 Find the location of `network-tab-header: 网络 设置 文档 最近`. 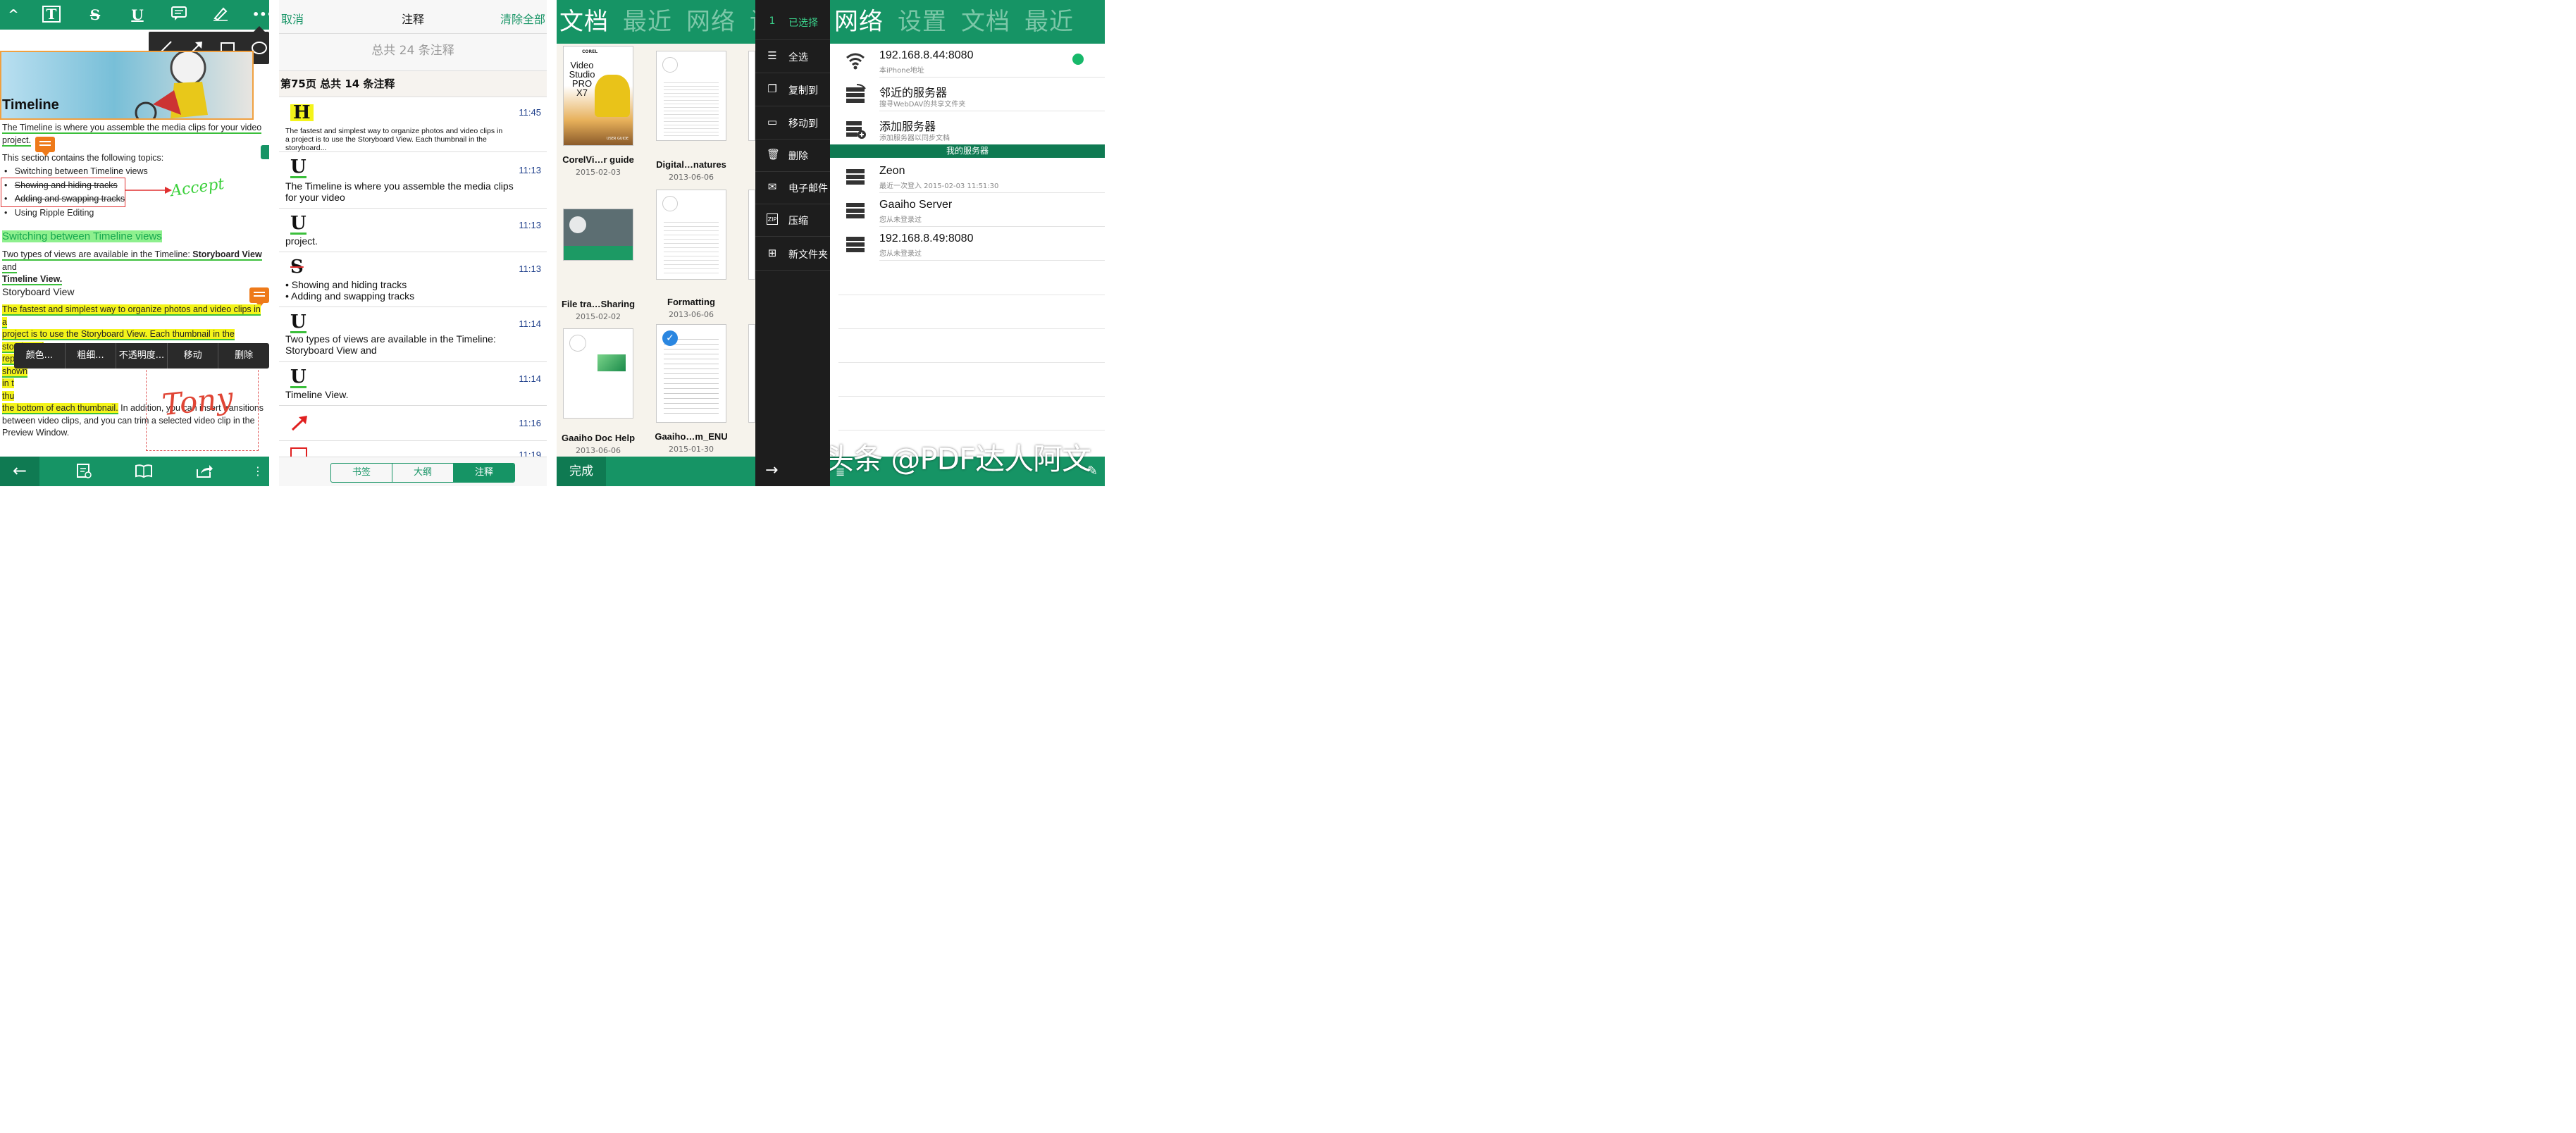

network-tab-header: 网络 设置 文档 最近 is located at coordinates (967, 22).